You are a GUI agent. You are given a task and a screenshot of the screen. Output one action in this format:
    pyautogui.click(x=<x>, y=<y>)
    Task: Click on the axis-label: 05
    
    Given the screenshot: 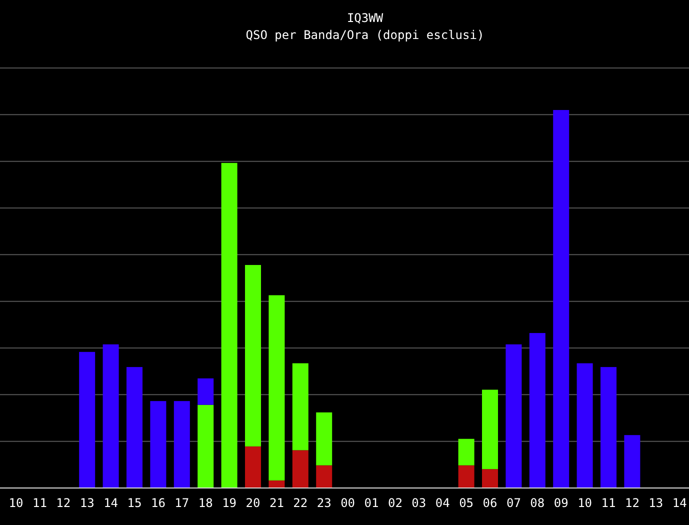 What is the action you would take?
    pyautogui.click(x=466, y=503)
    